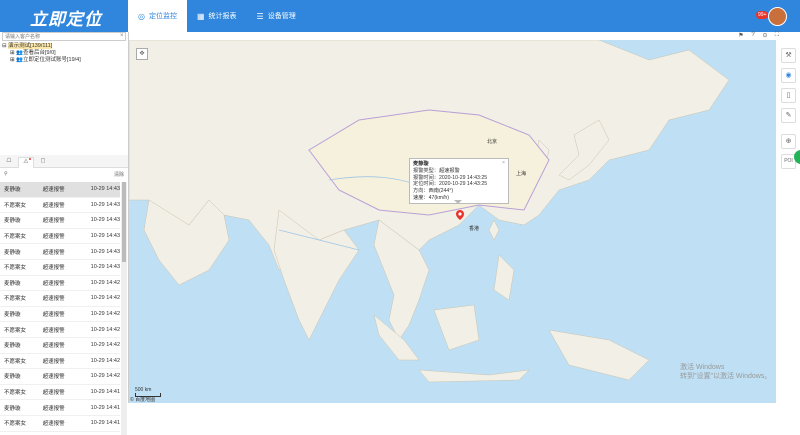  I want to click on map-tools: ⚑ ? ⊙ ⛶, so click(759, 35).